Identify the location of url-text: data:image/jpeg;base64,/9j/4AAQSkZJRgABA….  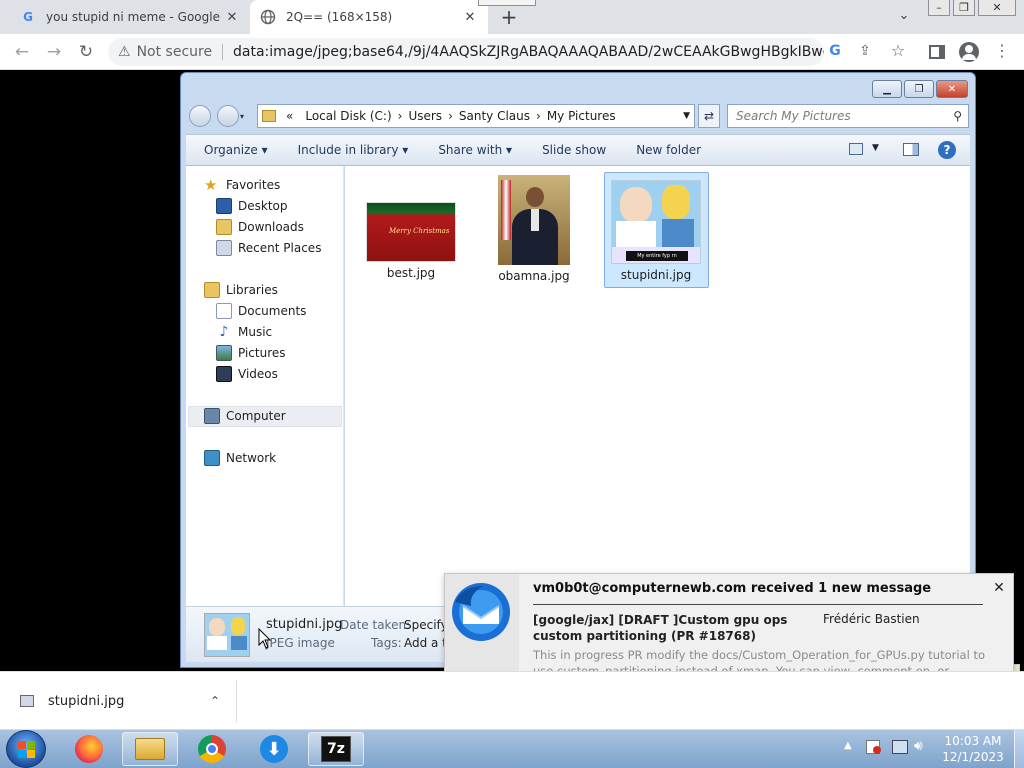
(528, 52).